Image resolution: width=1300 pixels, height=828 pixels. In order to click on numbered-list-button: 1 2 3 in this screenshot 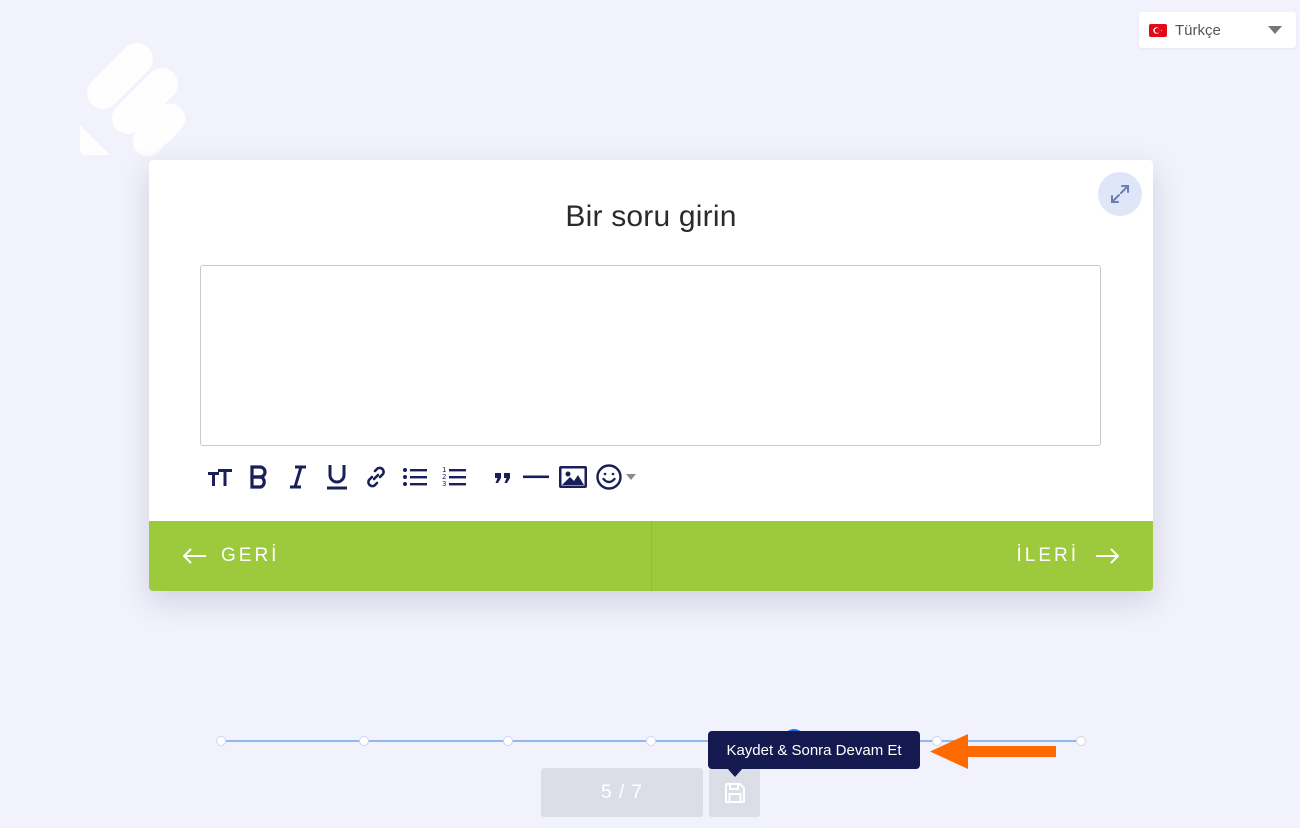, I will do `click(453, 477)`.